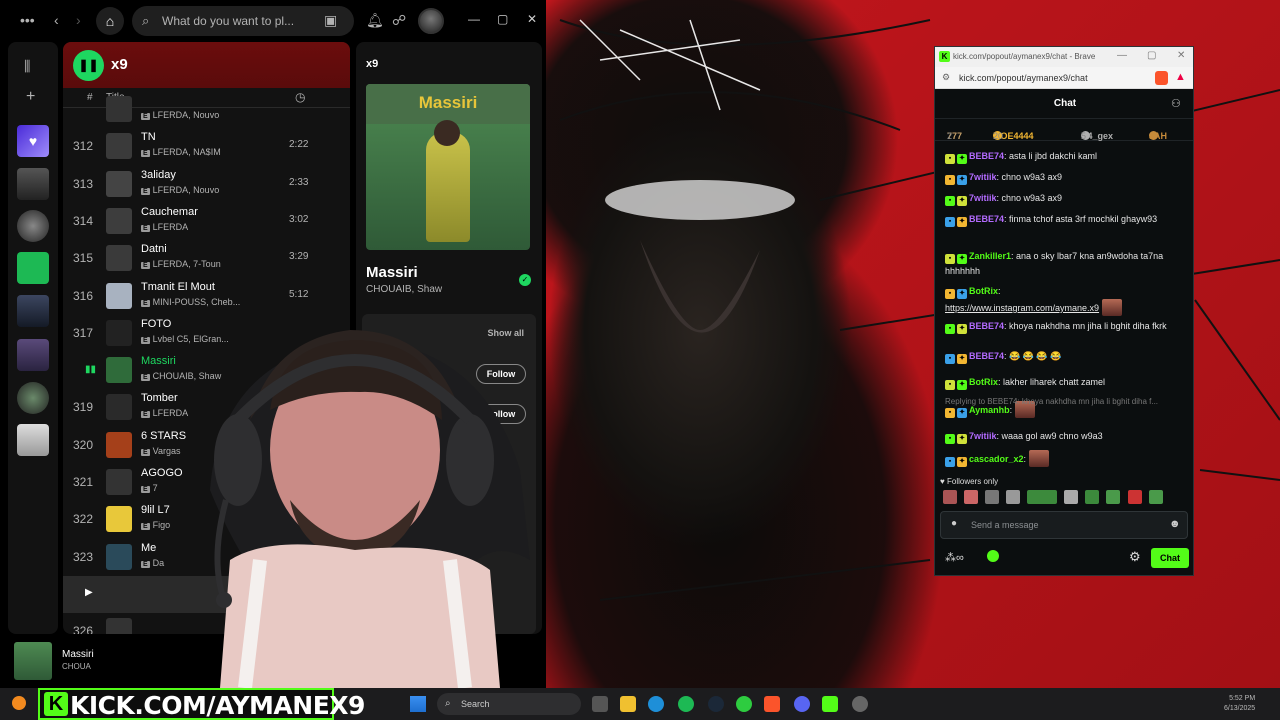 This screenshot has height=720, width=1280. I want to click on kick-icon, so click(830, 704).